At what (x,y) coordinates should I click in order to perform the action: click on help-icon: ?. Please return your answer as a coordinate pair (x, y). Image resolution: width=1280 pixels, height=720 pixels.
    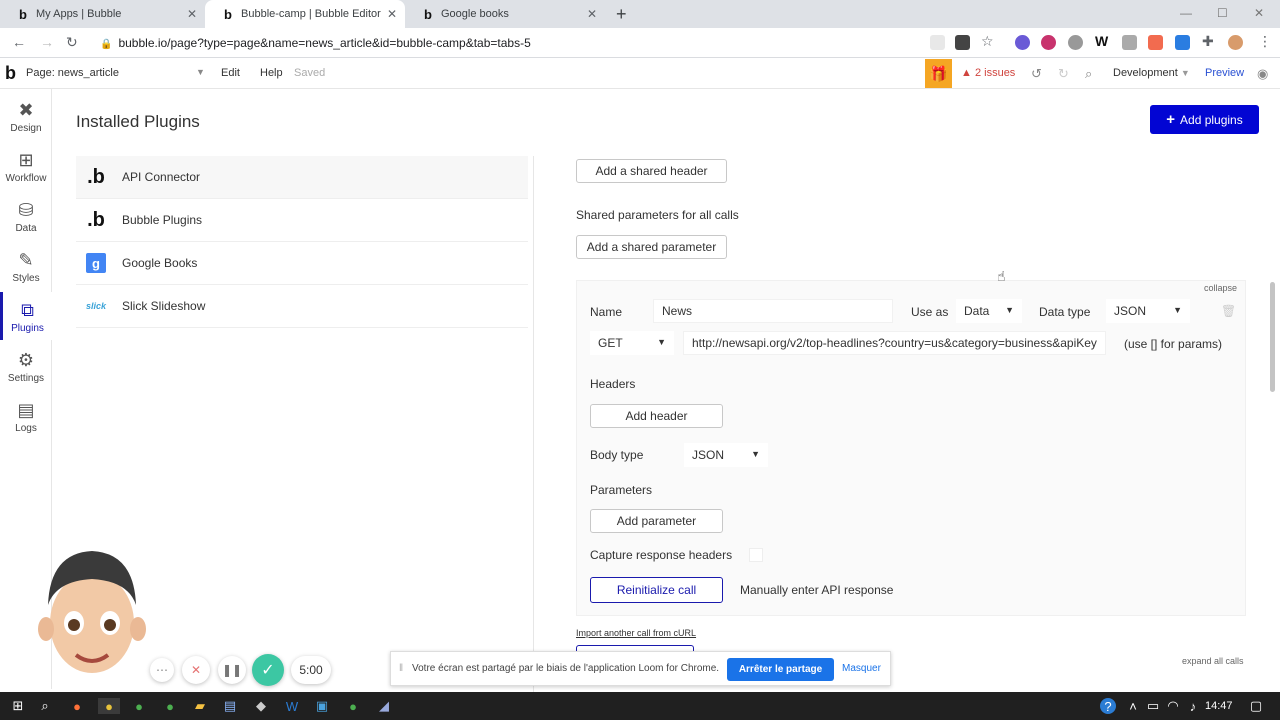
    Looking at the image, I should click on (1108, 706).